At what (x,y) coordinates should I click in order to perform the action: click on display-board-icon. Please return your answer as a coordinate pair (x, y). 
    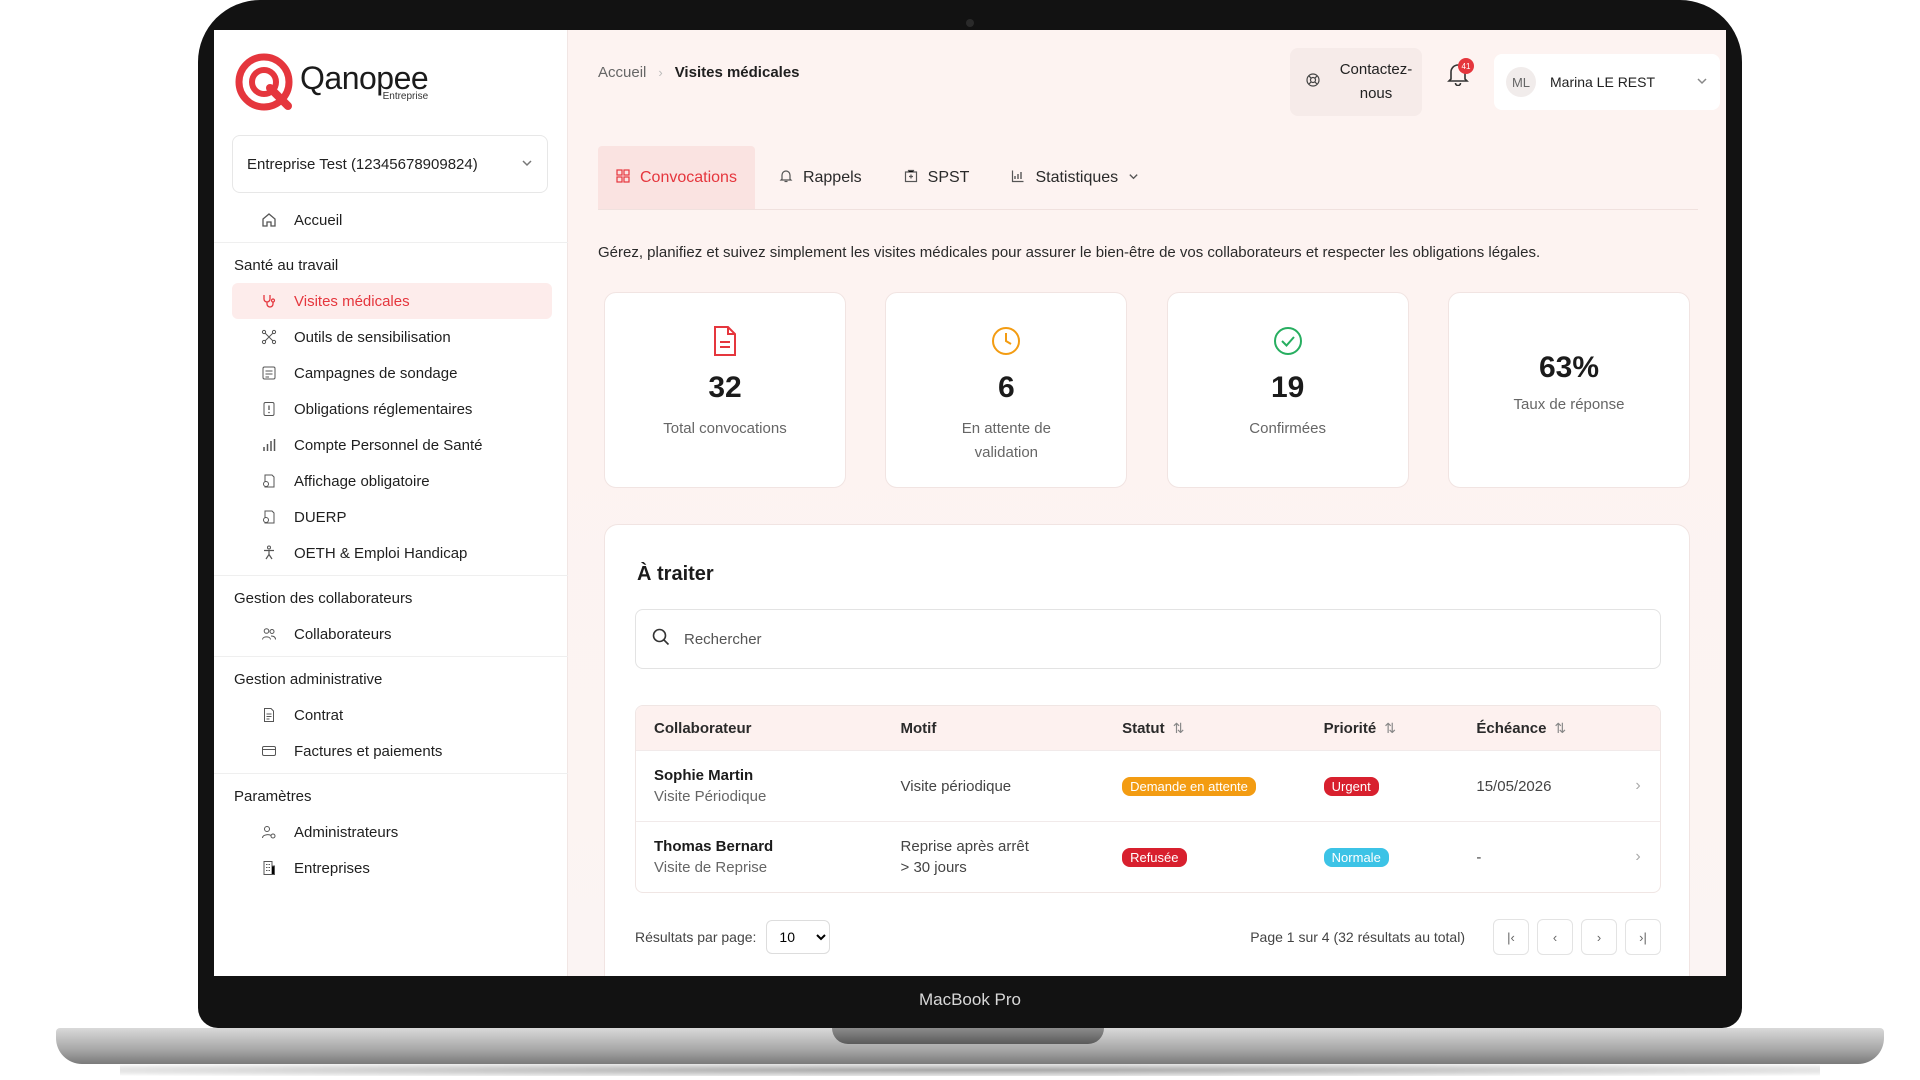
    Looking at the image, I should click on (269, 481).